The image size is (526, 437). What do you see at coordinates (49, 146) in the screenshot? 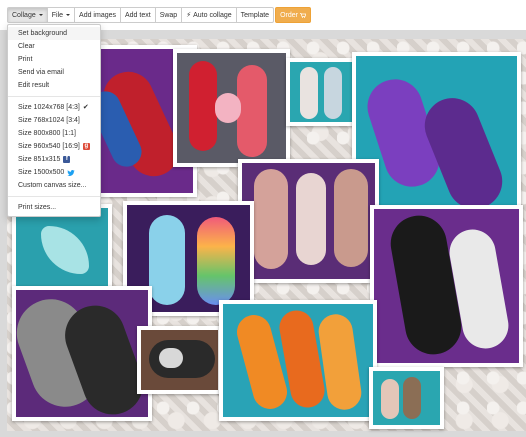
I see `menu-item-label: Size 960x540 [16:9]` at bounding box center [49, 146].